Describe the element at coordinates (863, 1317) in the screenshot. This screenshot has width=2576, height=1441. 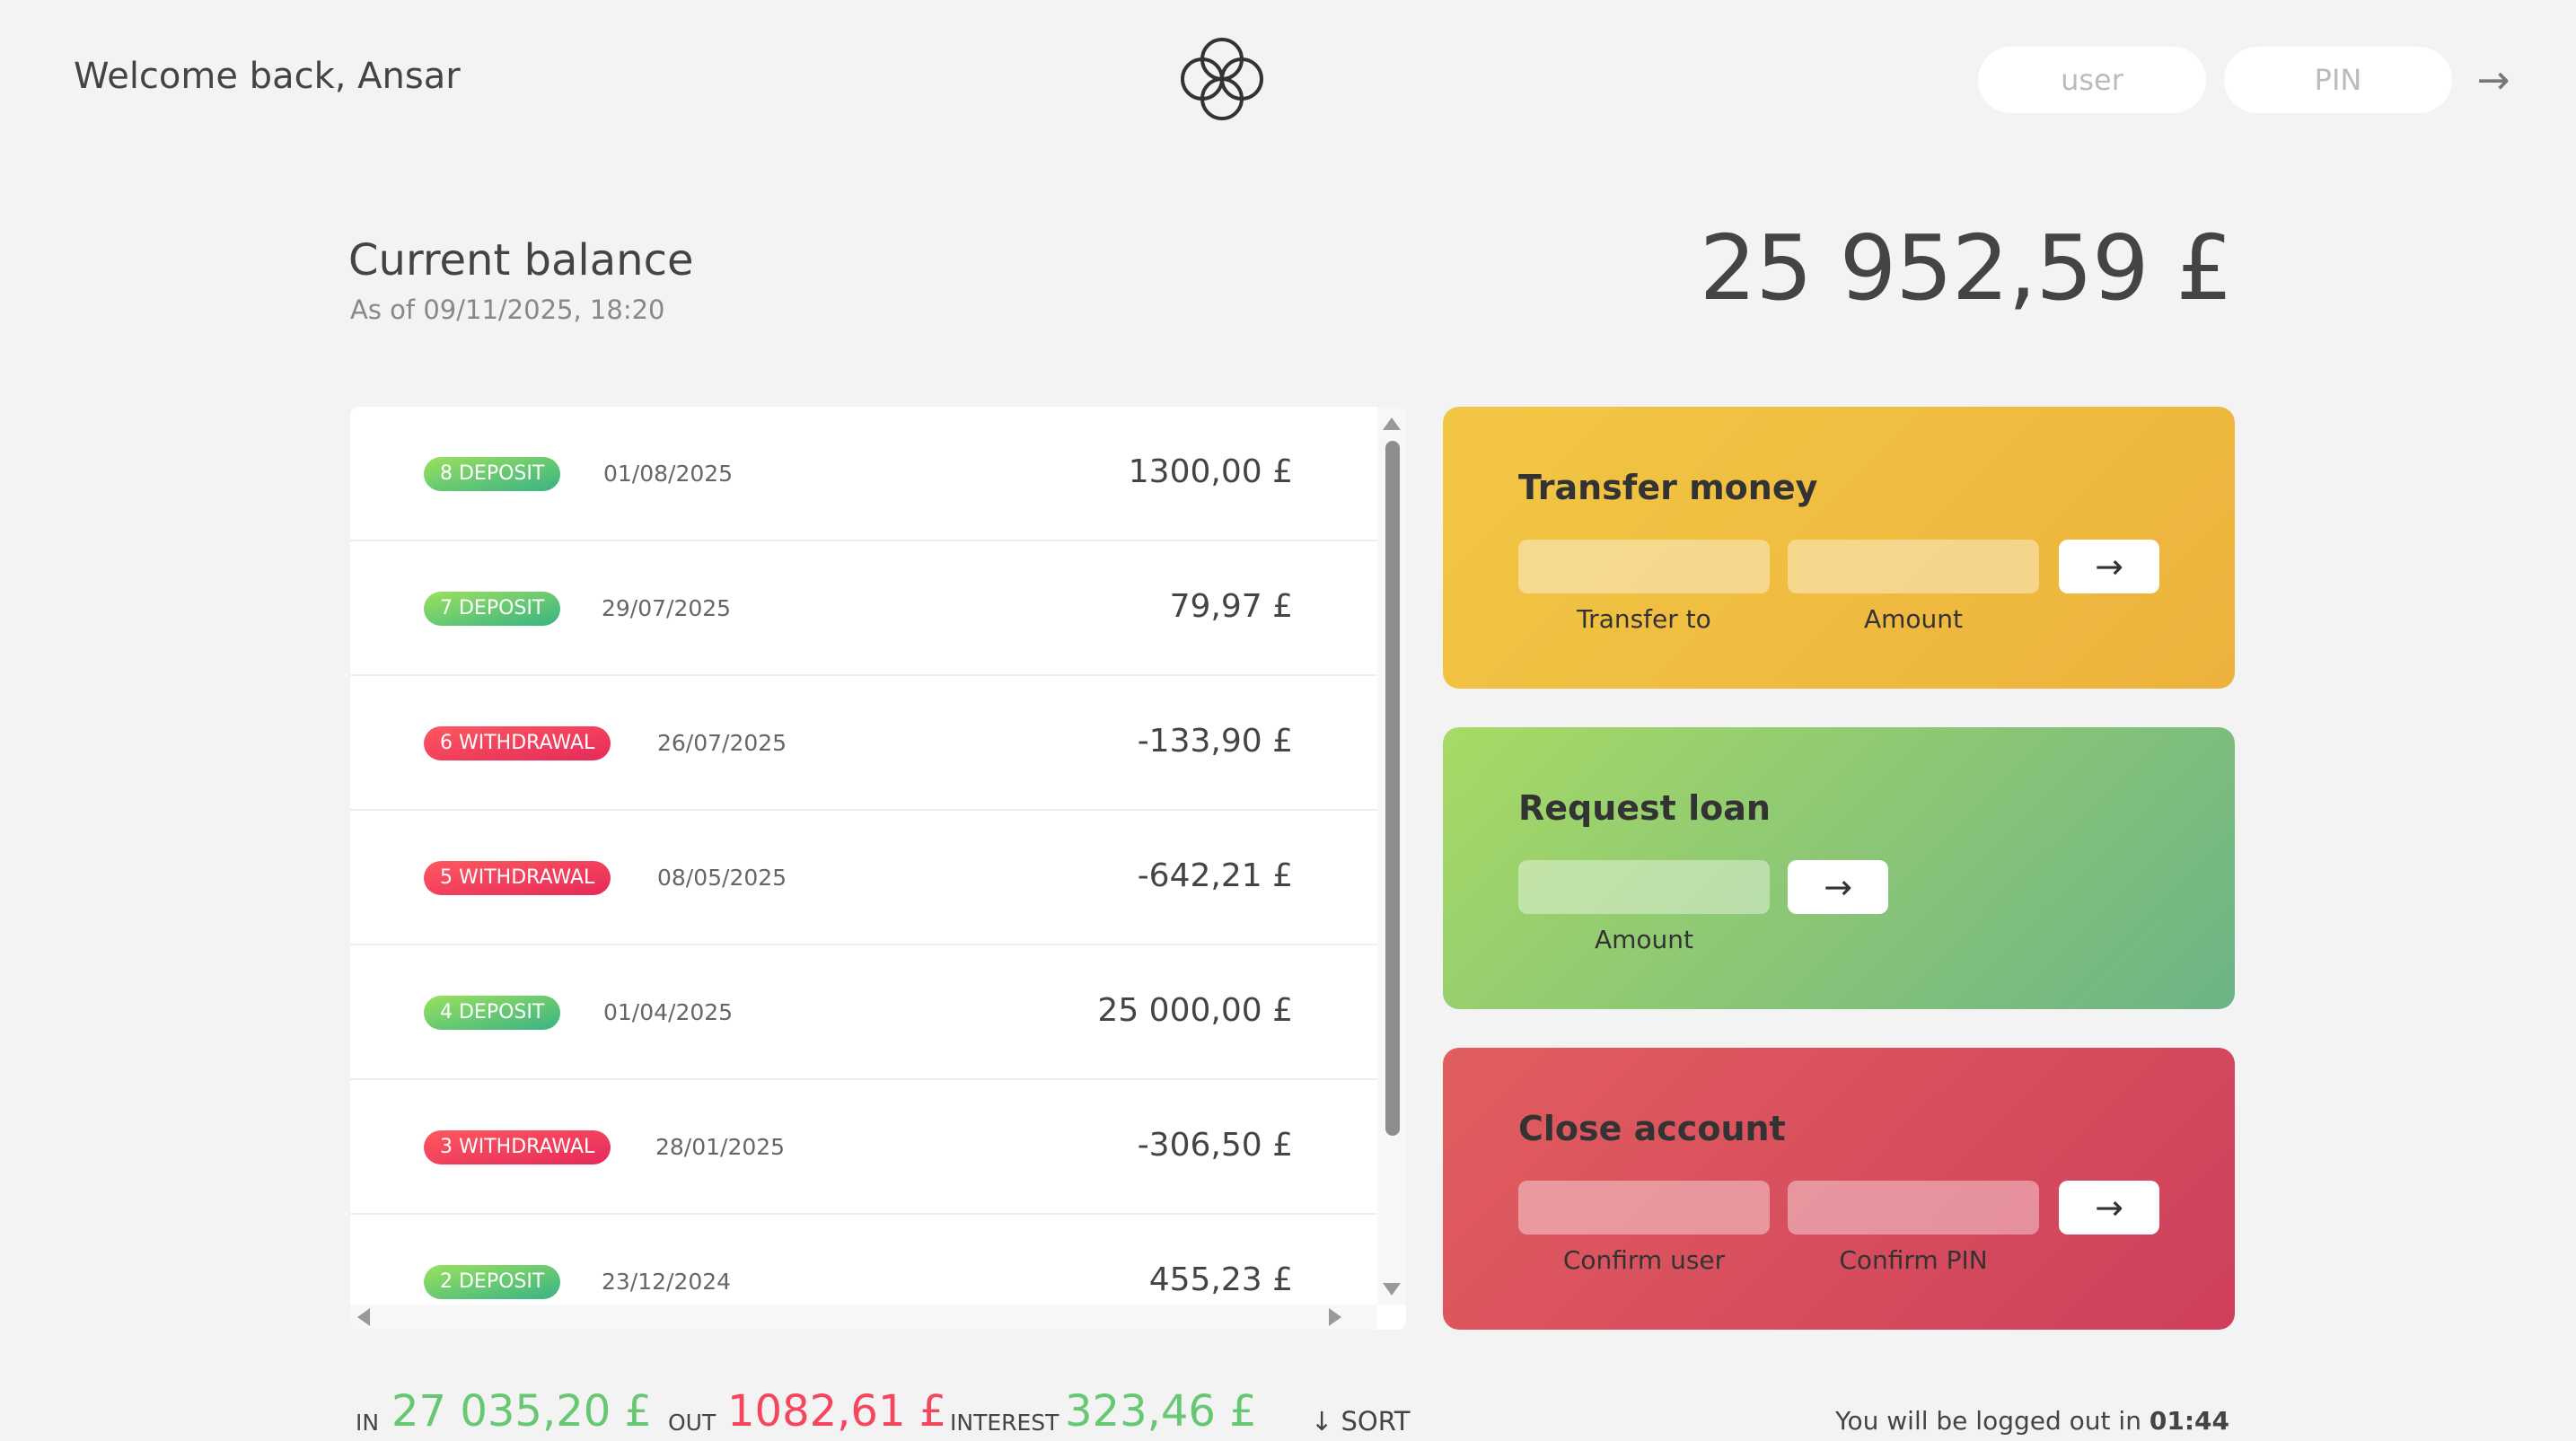
I see `horizontal-scrollbar` at that location.